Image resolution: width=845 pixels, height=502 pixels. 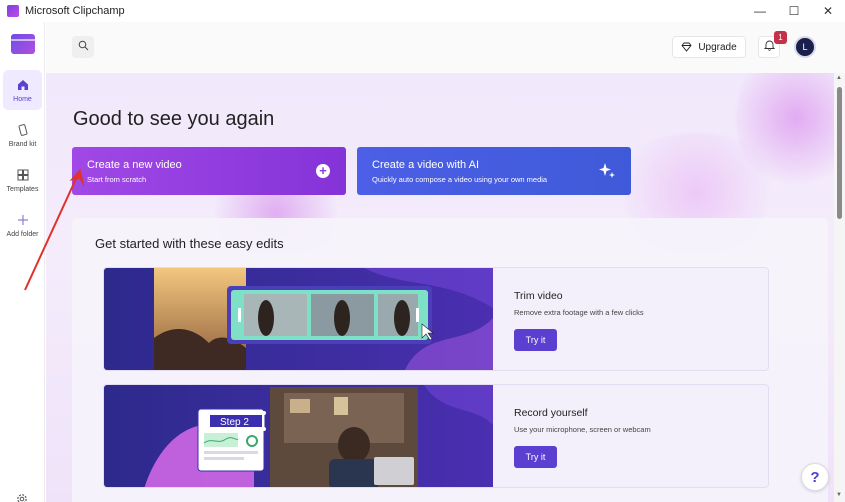 What do you see at coordinates (535, 457) in the screenshot?
I see `try-record-yourself-button: Try it` at bounding box center [535, 457].